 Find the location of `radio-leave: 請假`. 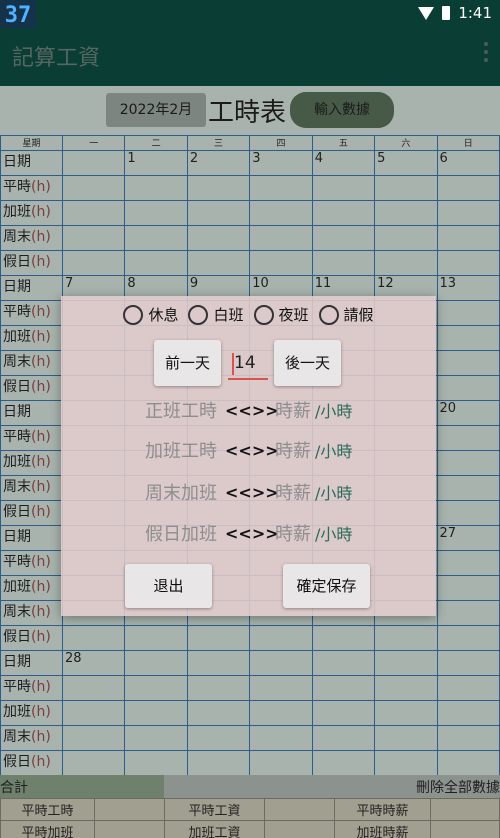

radio-leave: 請假 is located at coordinates (346, 314).